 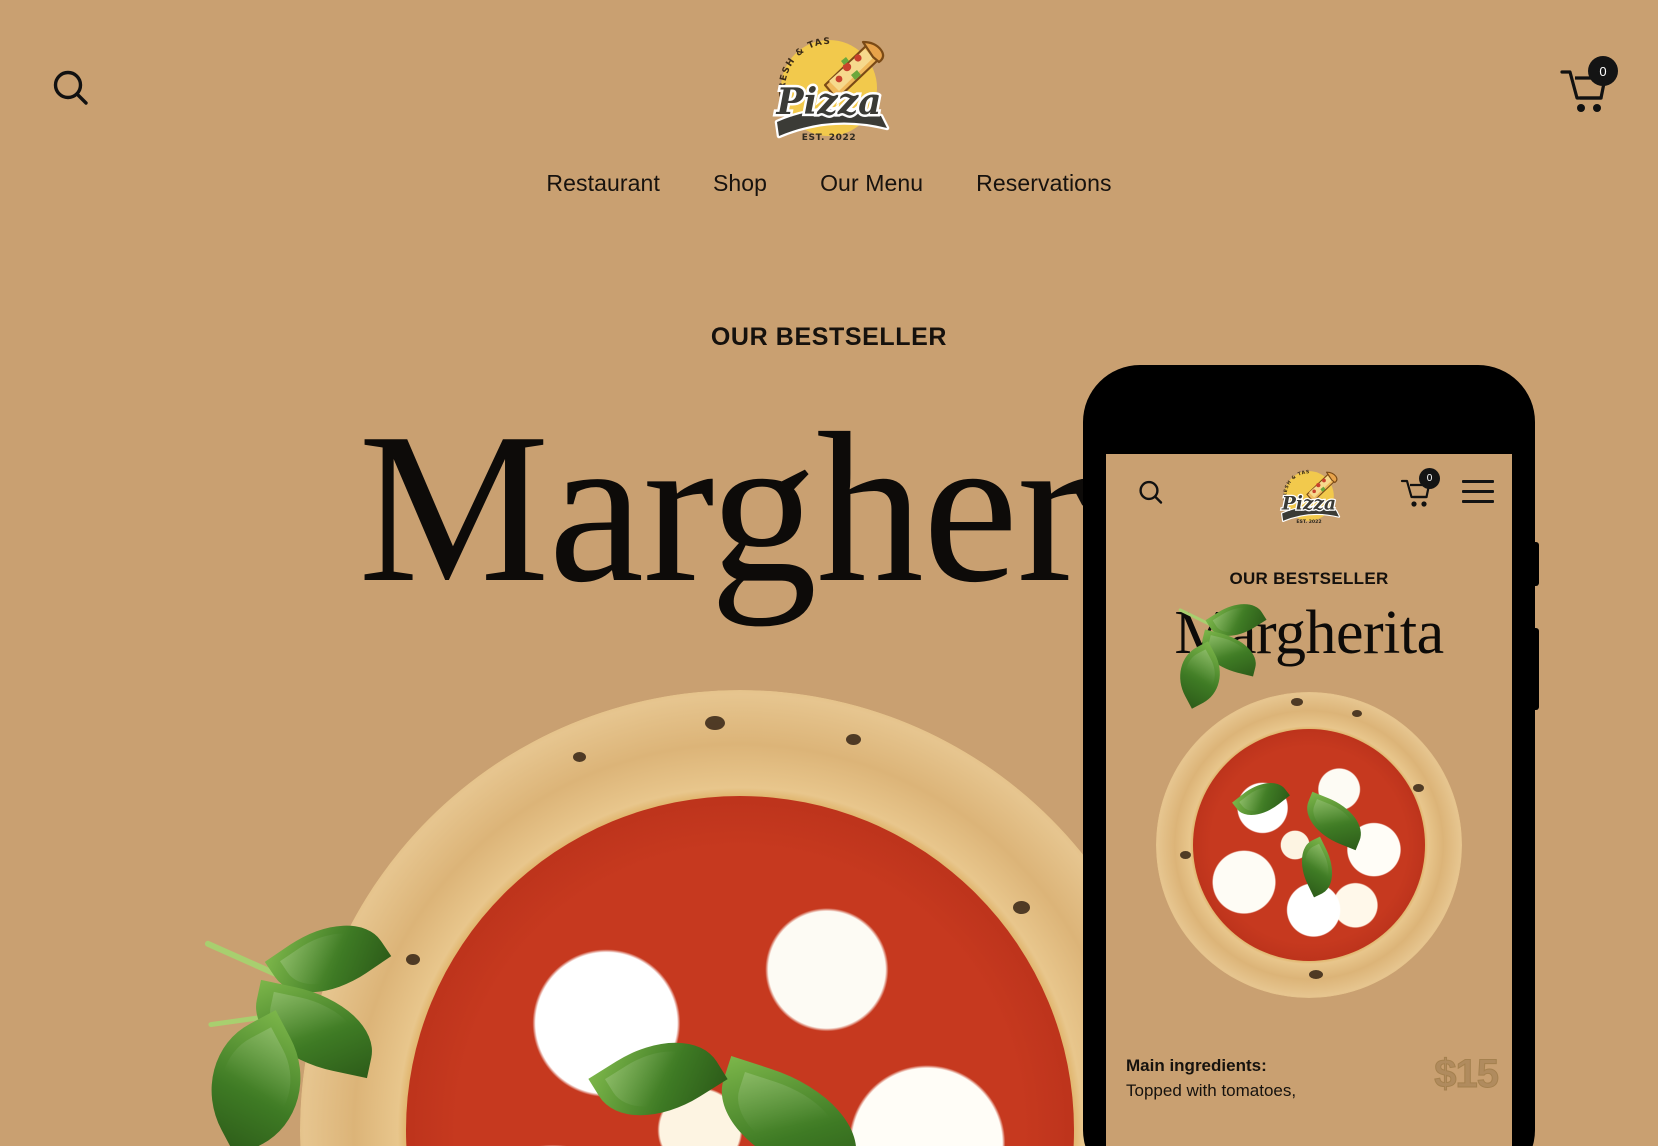 I want to click on phone-site-logo: FRESH & TASTY Pizza EST. 2022, so click(x=1309, y=497).